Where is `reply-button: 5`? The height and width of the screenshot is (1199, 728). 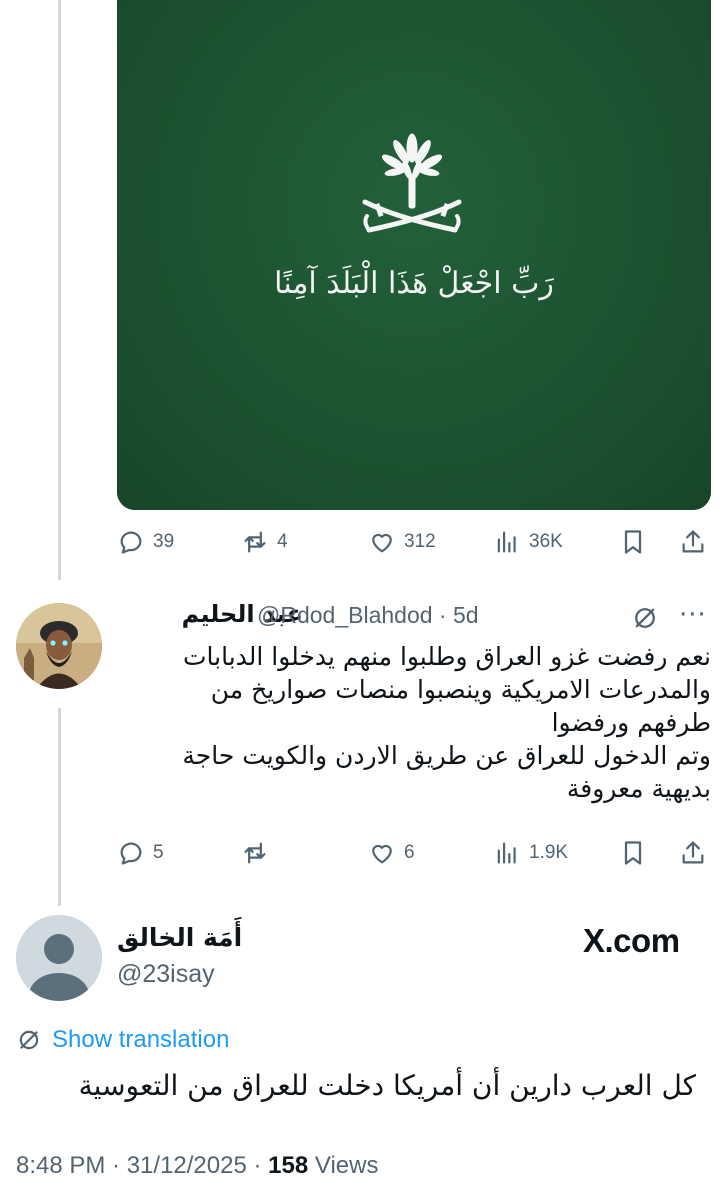 reply-button: 5 is located at coordinates (140, 853).